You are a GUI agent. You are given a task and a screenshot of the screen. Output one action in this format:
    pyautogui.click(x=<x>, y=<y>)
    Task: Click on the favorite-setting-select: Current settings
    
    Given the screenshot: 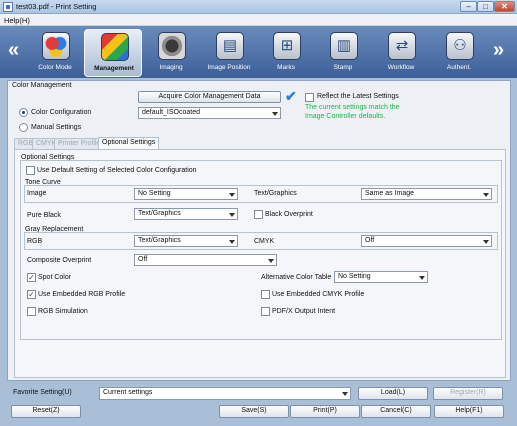 What is the action you would take?
    pyautogui.click(x=225, y=393)
    